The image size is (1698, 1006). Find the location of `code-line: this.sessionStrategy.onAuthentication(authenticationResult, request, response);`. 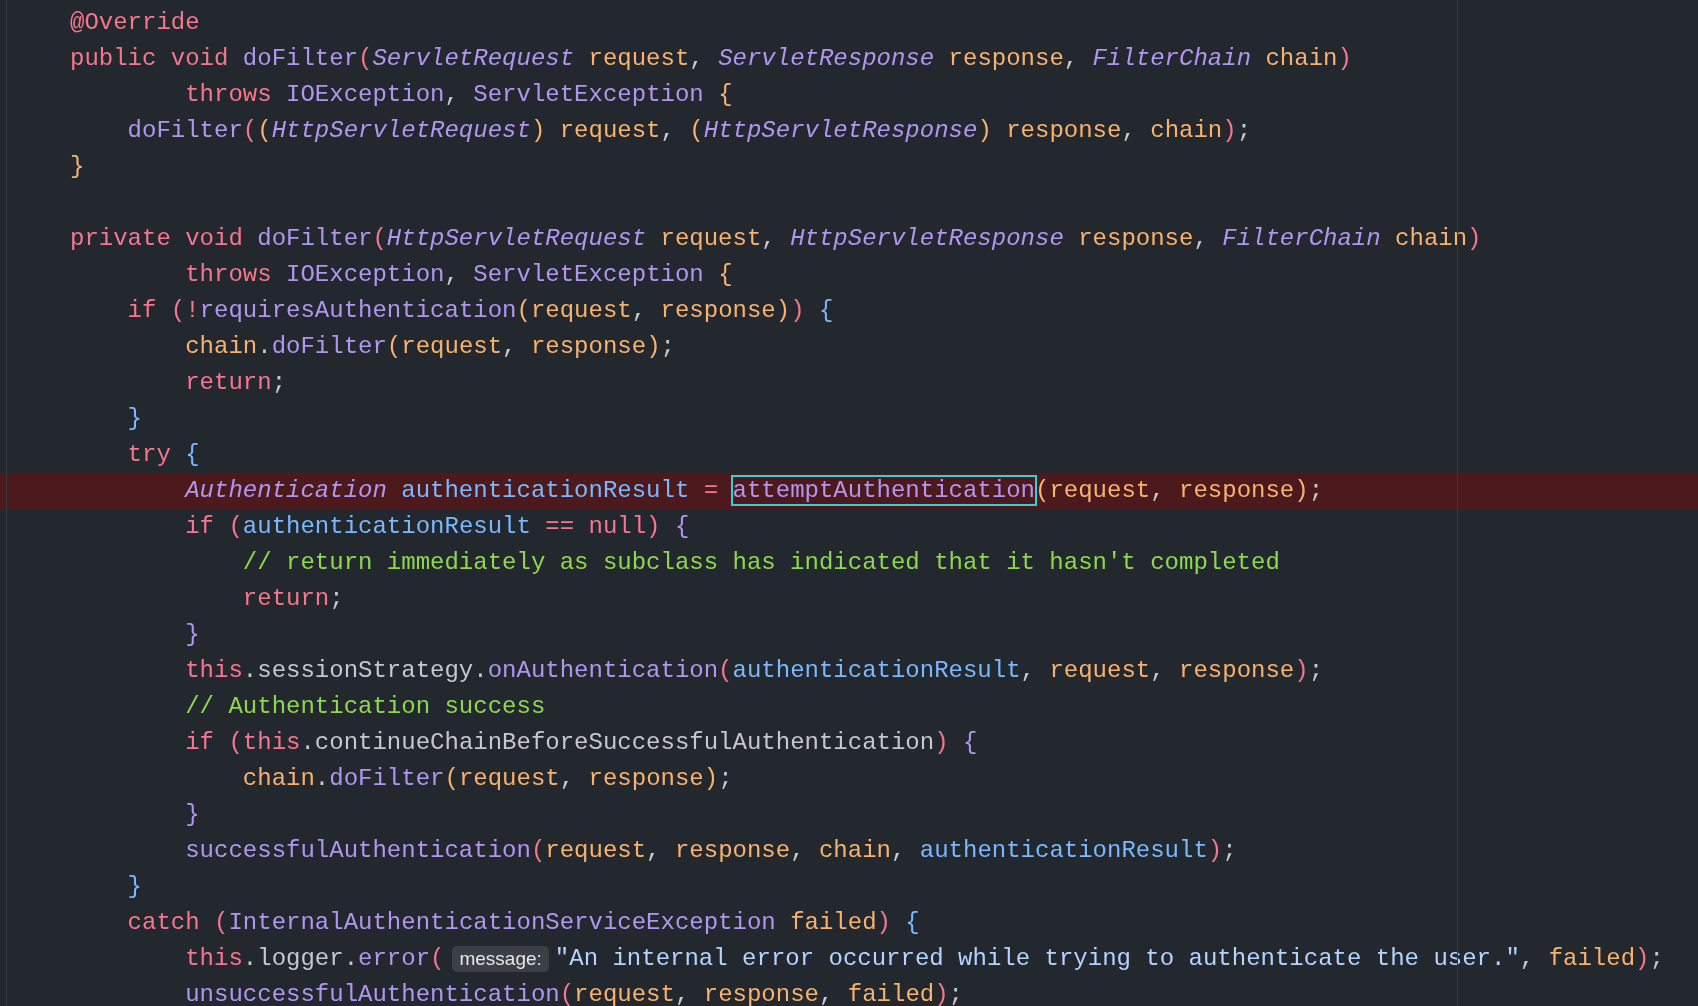

code-line: this.sessionStrategy.onAuthentication(authenticationResult, request, response); is located at coordinates (754, 671).